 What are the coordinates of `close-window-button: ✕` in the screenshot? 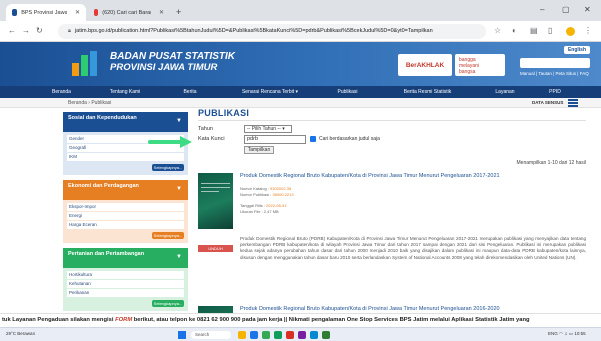 It's located at (587, 9).